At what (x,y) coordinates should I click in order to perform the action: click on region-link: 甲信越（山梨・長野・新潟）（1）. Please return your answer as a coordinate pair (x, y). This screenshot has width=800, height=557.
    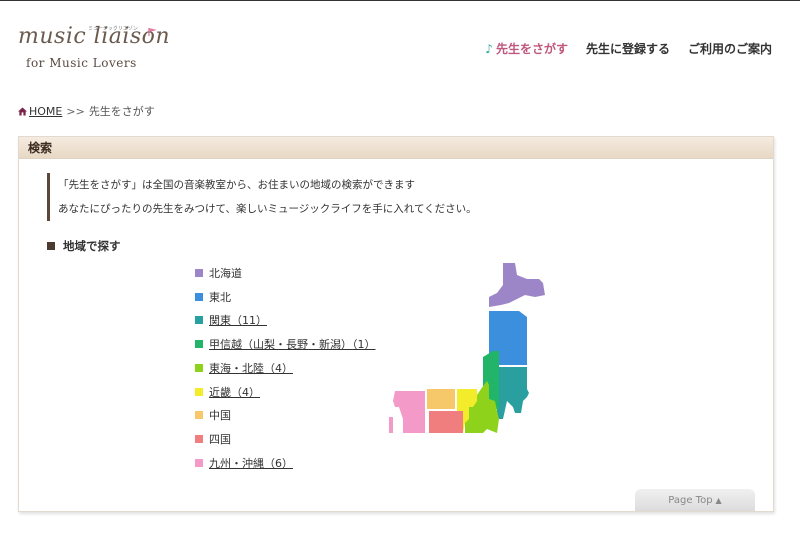
    Looking at the image, I should click on (292, 344).